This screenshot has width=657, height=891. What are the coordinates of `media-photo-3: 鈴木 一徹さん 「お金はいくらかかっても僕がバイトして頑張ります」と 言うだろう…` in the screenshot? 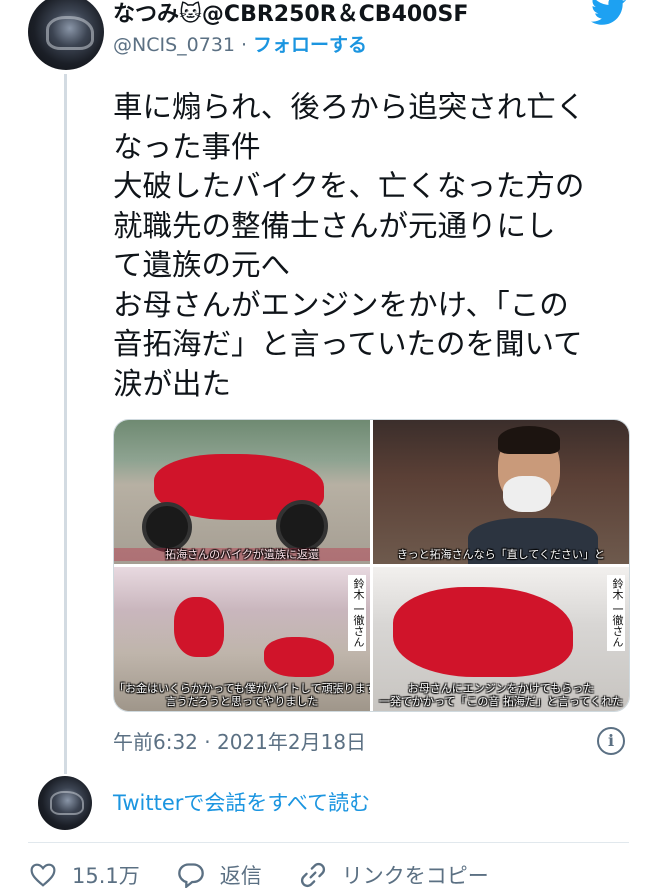 It's located at (242, 639).